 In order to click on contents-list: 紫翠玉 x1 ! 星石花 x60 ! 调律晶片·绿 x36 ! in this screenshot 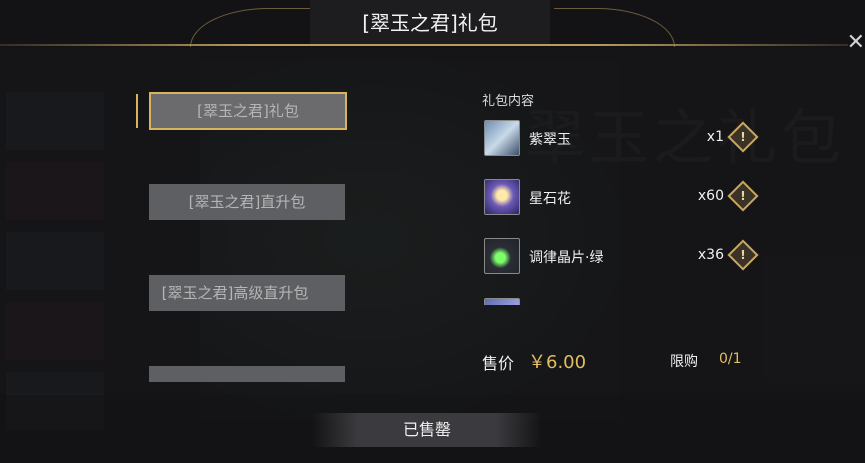, I will do `click(624, 212)`.